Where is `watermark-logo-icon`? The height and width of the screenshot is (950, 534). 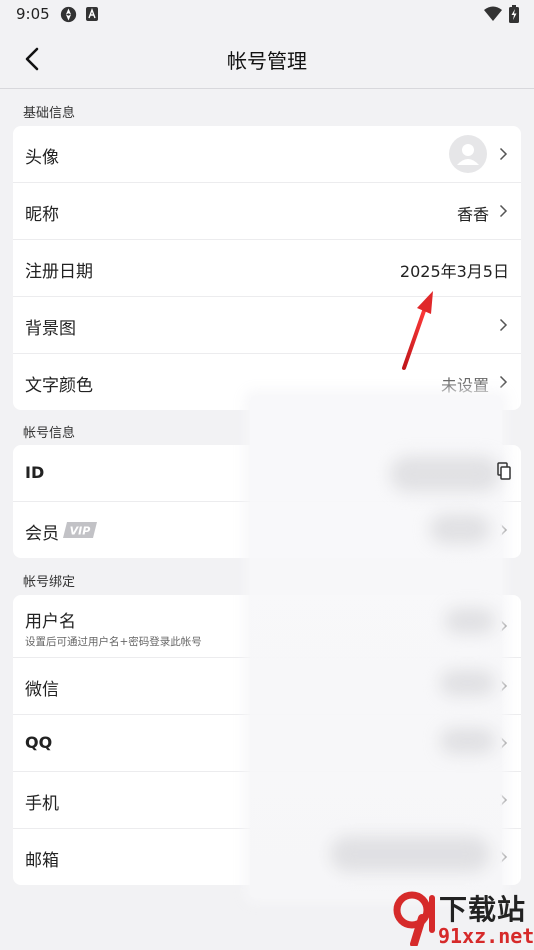 watermark-logo-icon is located at coordinates (414, 918).